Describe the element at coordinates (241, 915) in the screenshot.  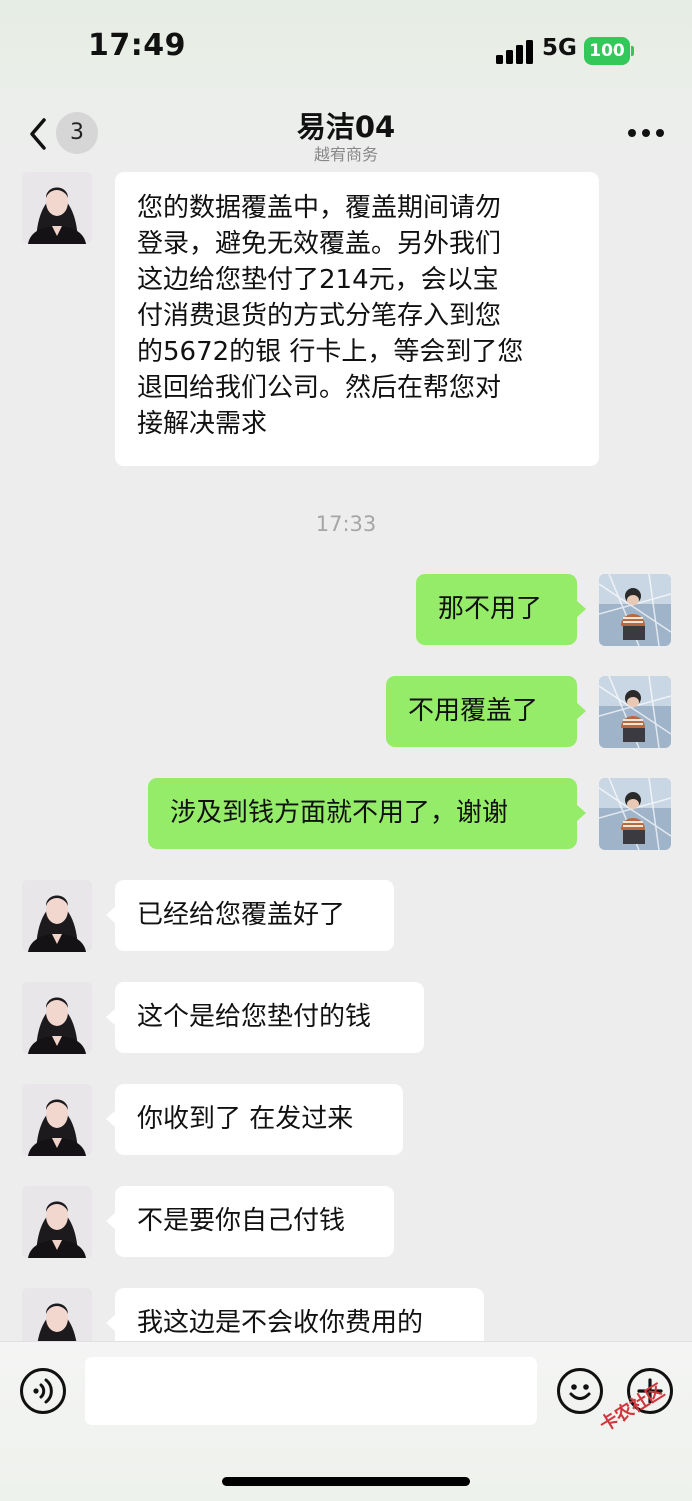
I see `message-text: 已经给您覆盖好了` at that location.